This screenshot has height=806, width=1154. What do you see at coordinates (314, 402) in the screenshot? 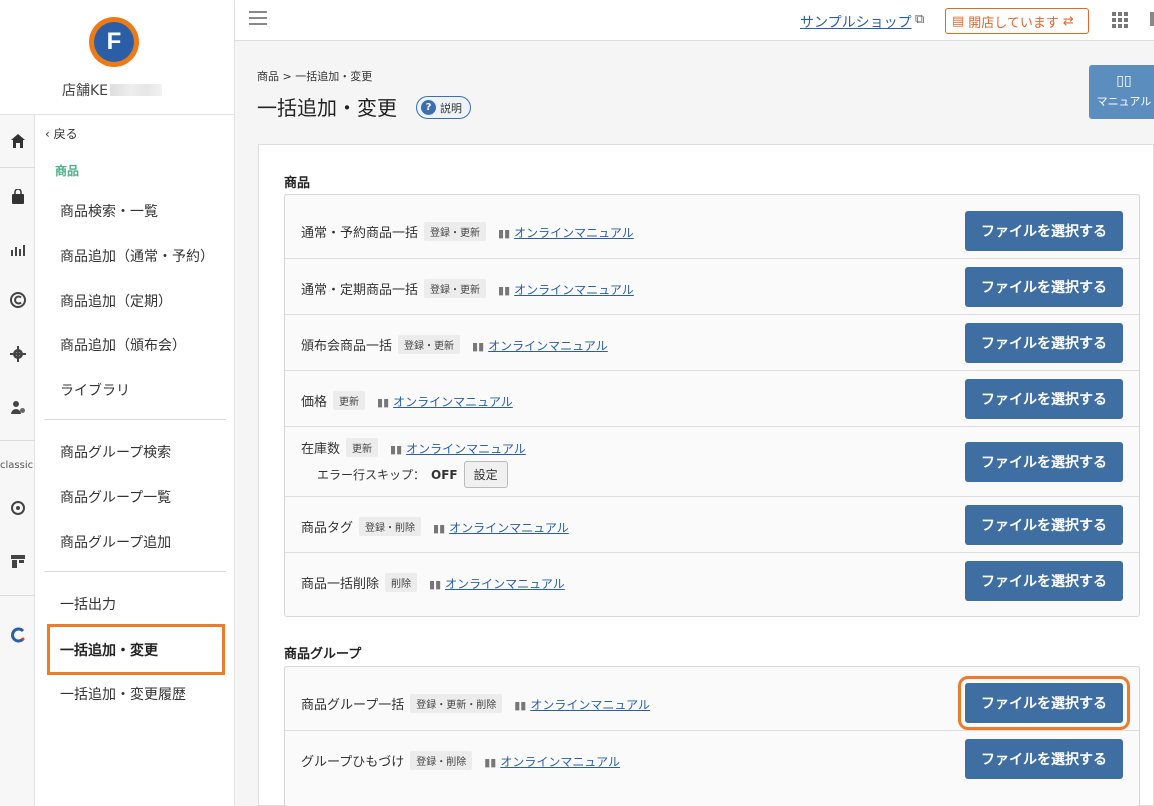
I see `row-name: 価格` at bounding box center [314, 402].